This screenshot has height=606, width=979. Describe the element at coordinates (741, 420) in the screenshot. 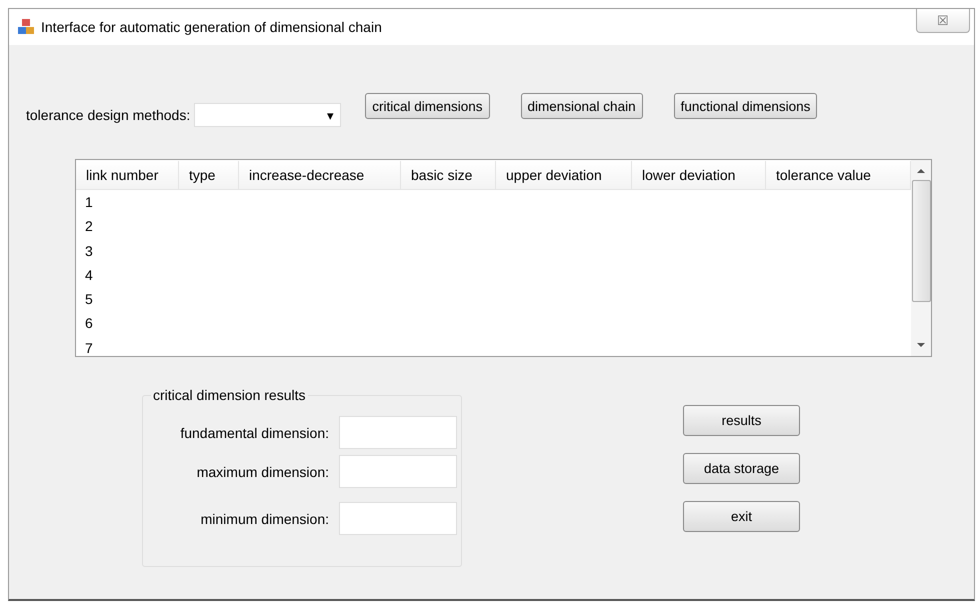

I see `action-button: results` at that location.